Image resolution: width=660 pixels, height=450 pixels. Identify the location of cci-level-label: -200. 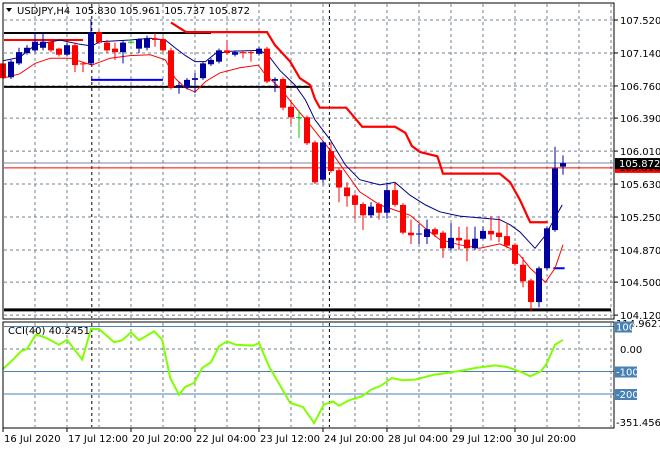
(627, 395).